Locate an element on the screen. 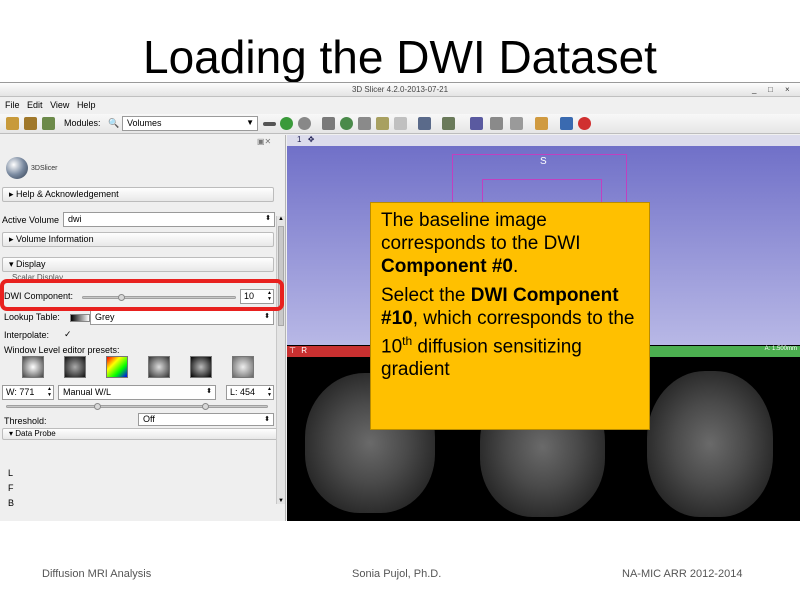  view3d-label: 1 is located at coordinates (299, 139).